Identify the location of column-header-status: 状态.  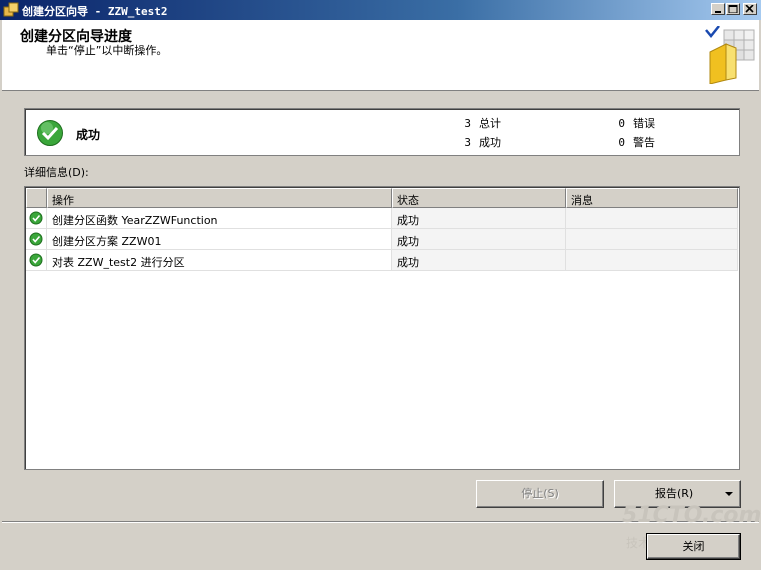
(479, 198).